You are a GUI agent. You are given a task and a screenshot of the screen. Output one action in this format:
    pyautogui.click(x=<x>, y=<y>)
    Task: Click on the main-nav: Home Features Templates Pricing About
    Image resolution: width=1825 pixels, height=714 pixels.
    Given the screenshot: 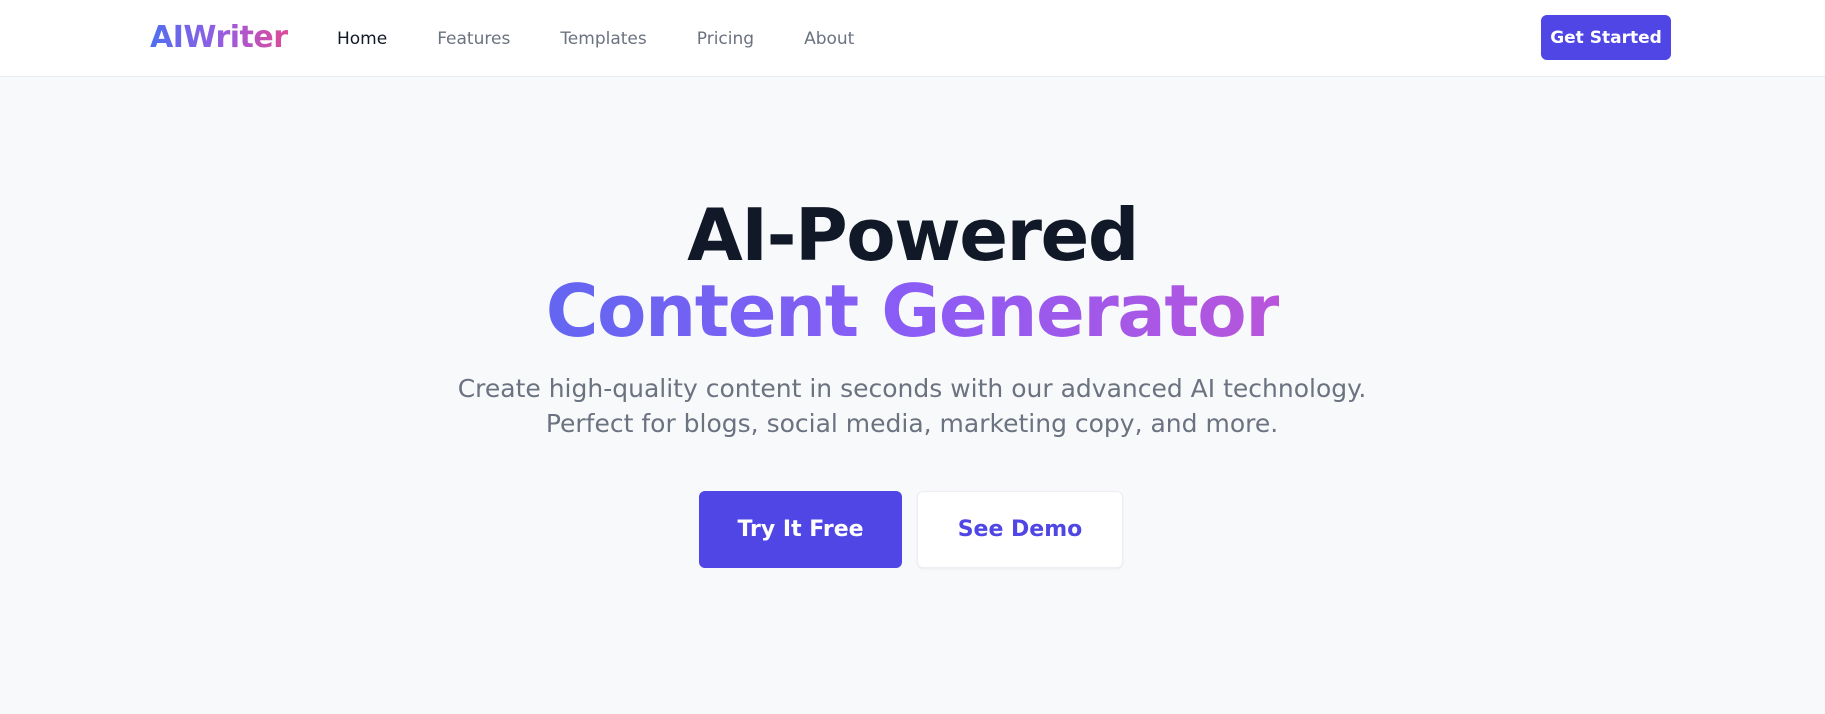 What is the action you would take?
    pyautogui.click(x=595, y=38)
    